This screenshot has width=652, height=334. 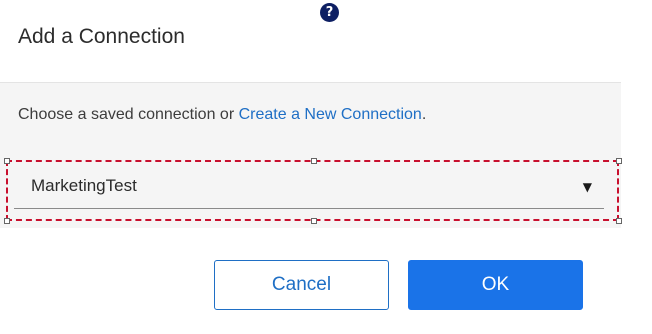 What do you see at coordinates (101, 36) in the screenshot?
I see `dialog-title: Add a Connection` at bounding box center [101, 36].